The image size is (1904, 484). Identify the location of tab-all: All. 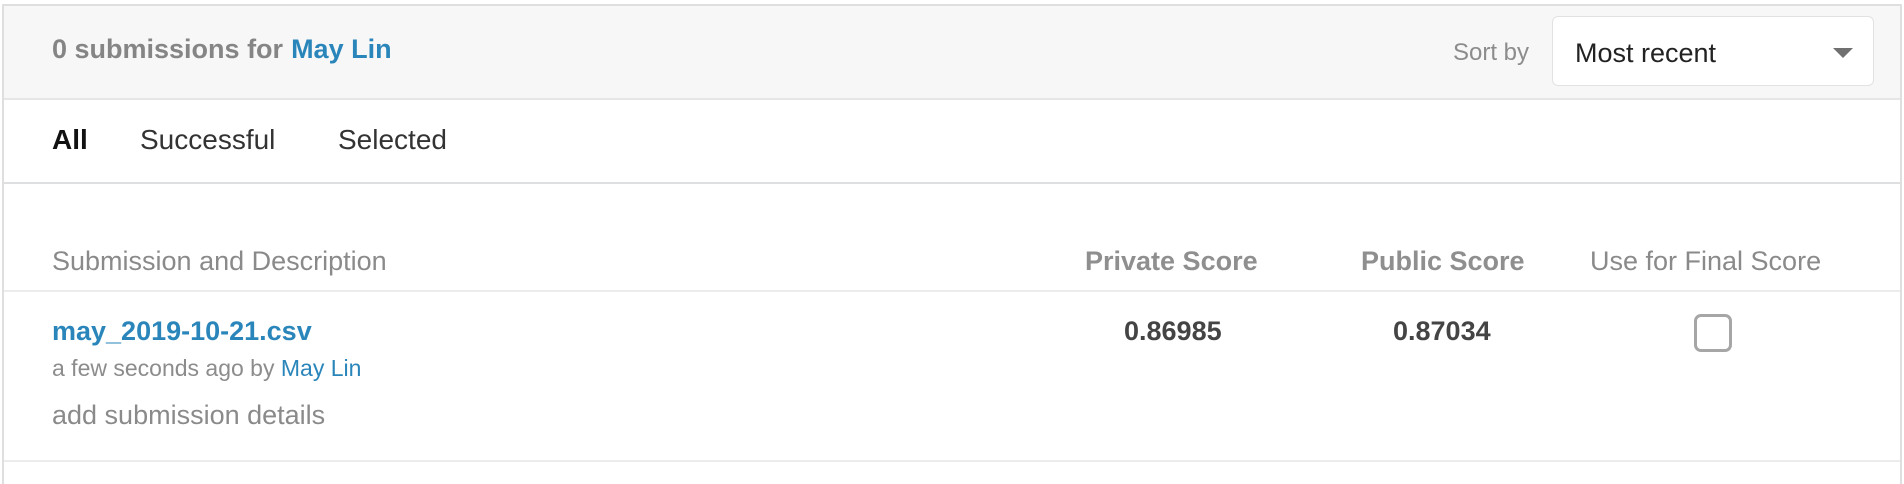
(70, 140).